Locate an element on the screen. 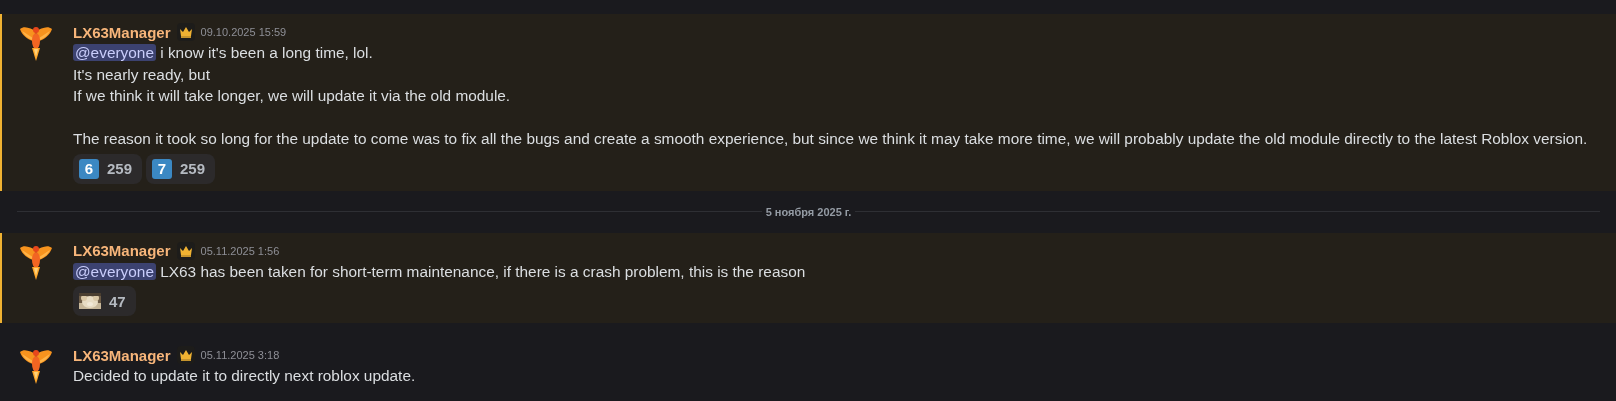 Image resolution: width=1616 pixels, height=401 pixels. keycap-emoji: 6 is located at coordinates (89, 168).